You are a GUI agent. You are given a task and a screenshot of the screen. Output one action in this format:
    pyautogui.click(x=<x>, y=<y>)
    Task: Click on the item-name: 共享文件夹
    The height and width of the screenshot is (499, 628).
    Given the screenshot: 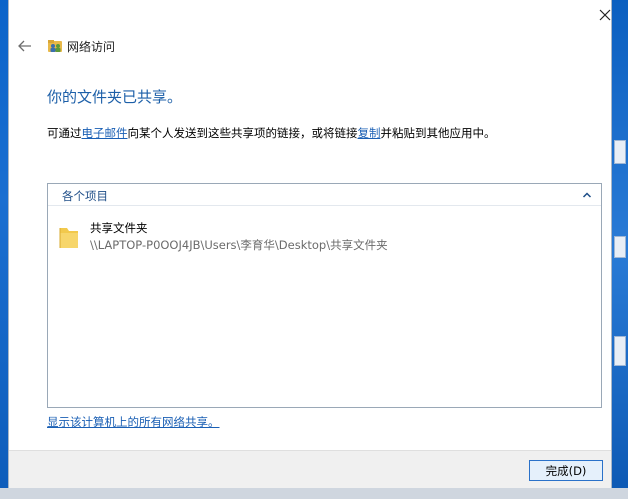 What is the action you would take?
    pyautogui.click(x=119, y=228)
    